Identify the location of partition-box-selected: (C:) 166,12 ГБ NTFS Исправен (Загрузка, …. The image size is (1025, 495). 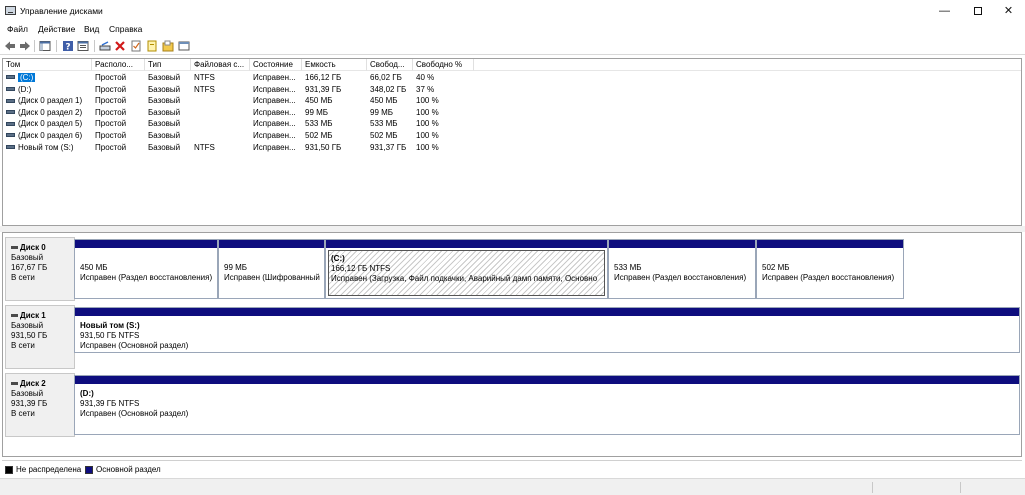
(466, 269).